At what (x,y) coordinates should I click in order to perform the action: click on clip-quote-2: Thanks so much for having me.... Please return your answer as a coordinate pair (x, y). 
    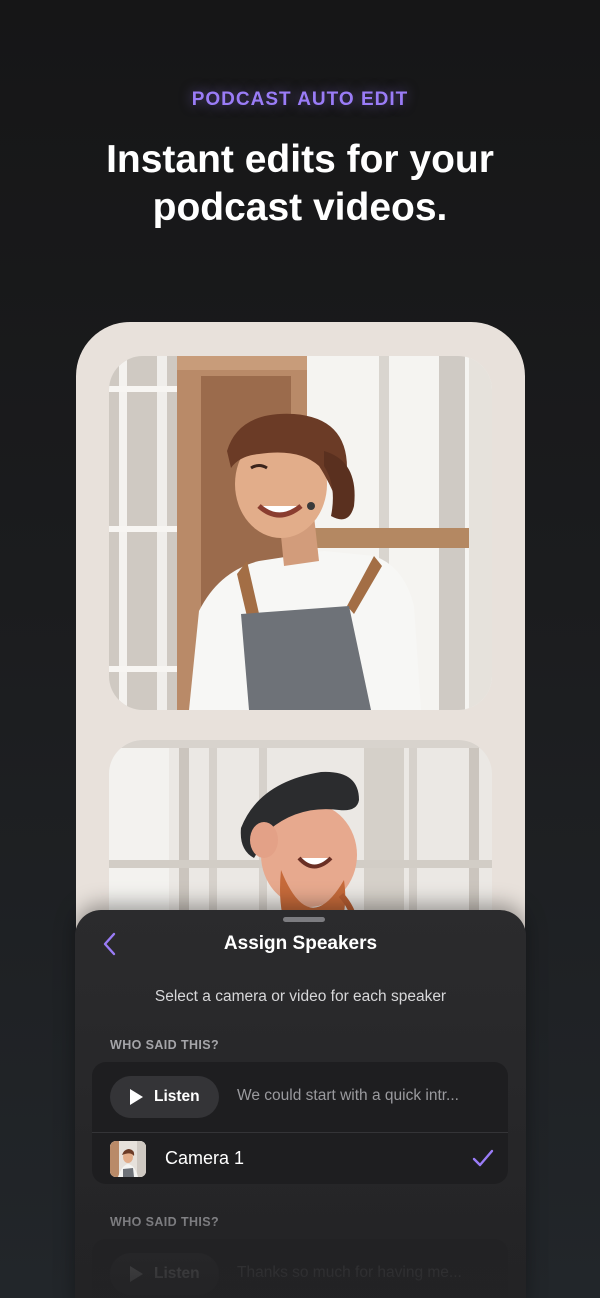
    Looking at the image, I should click on (349, 1272).